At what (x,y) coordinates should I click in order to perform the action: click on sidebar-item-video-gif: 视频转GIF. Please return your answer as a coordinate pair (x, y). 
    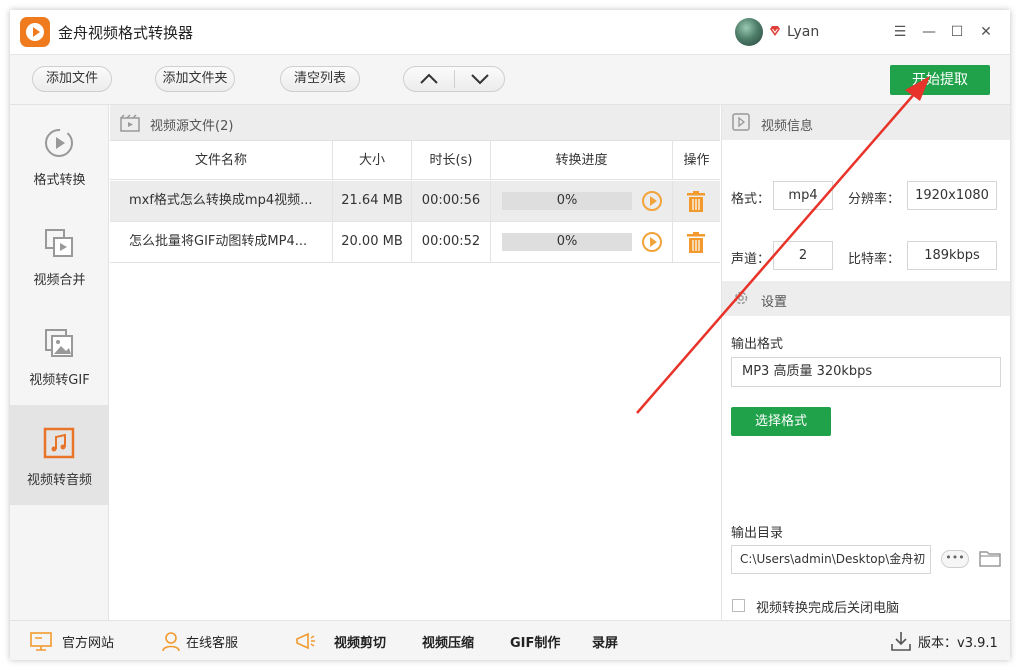
    Looking at the image, I should click on (59, 355).